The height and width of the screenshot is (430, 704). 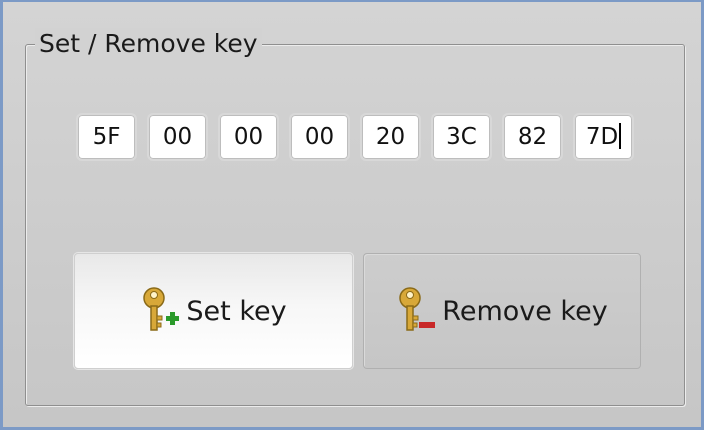 What do you see at coordinates (106, 137) in the screenshot?
I see `key-byte-field-1: 5F` at bounding box center [106, 137].